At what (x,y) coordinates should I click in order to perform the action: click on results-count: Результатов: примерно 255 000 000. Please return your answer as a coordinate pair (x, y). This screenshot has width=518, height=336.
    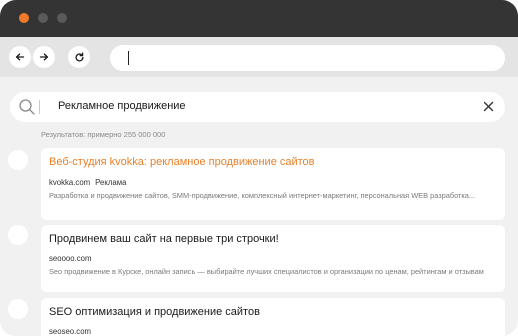
    Looking at the image, I should click on (103, 134).